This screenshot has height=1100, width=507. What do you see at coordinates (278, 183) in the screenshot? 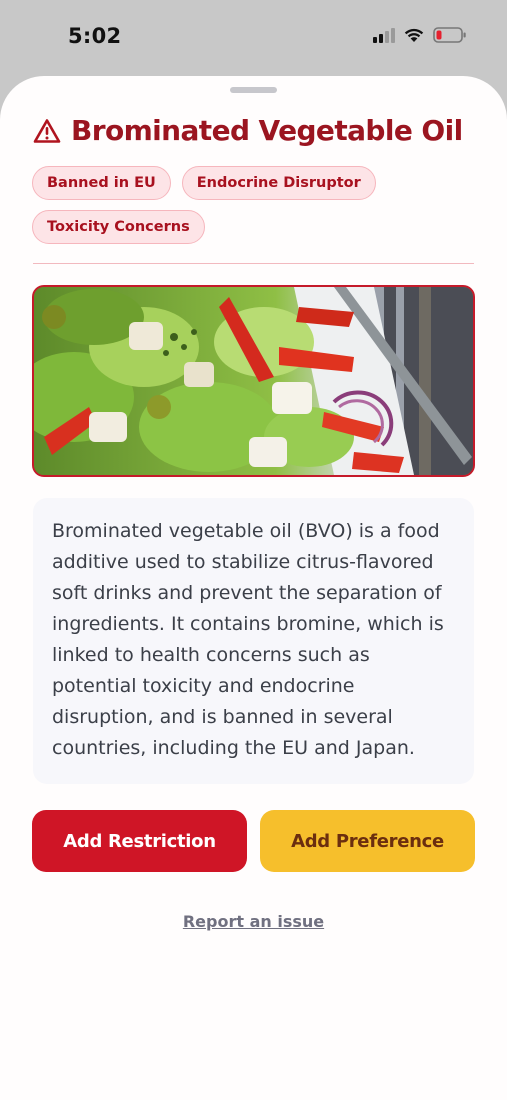
I see `tag-endocrine-disruptor: Endocrine Disruptor` at bounding box center [278, 183].